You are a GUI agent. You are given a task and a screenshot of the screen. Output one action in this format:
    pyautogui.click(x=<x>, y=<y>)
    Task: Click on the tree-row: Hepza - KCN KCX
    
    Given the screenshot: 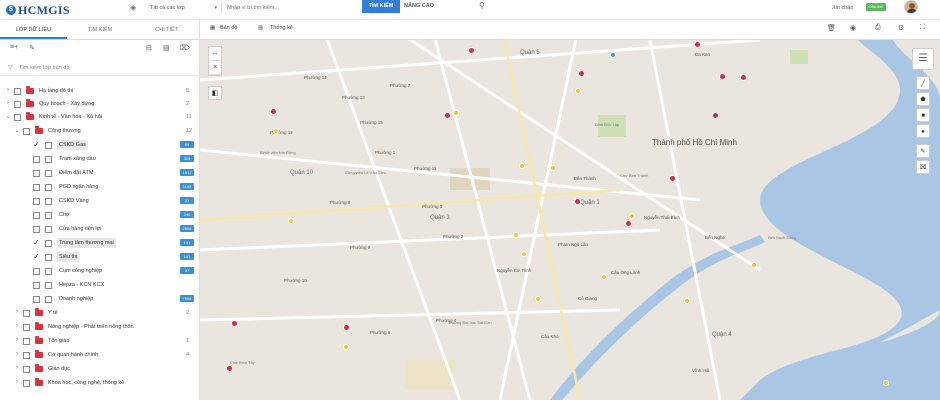 What is the action you would take?
    pyautogui.click(x=100, y=286)
    